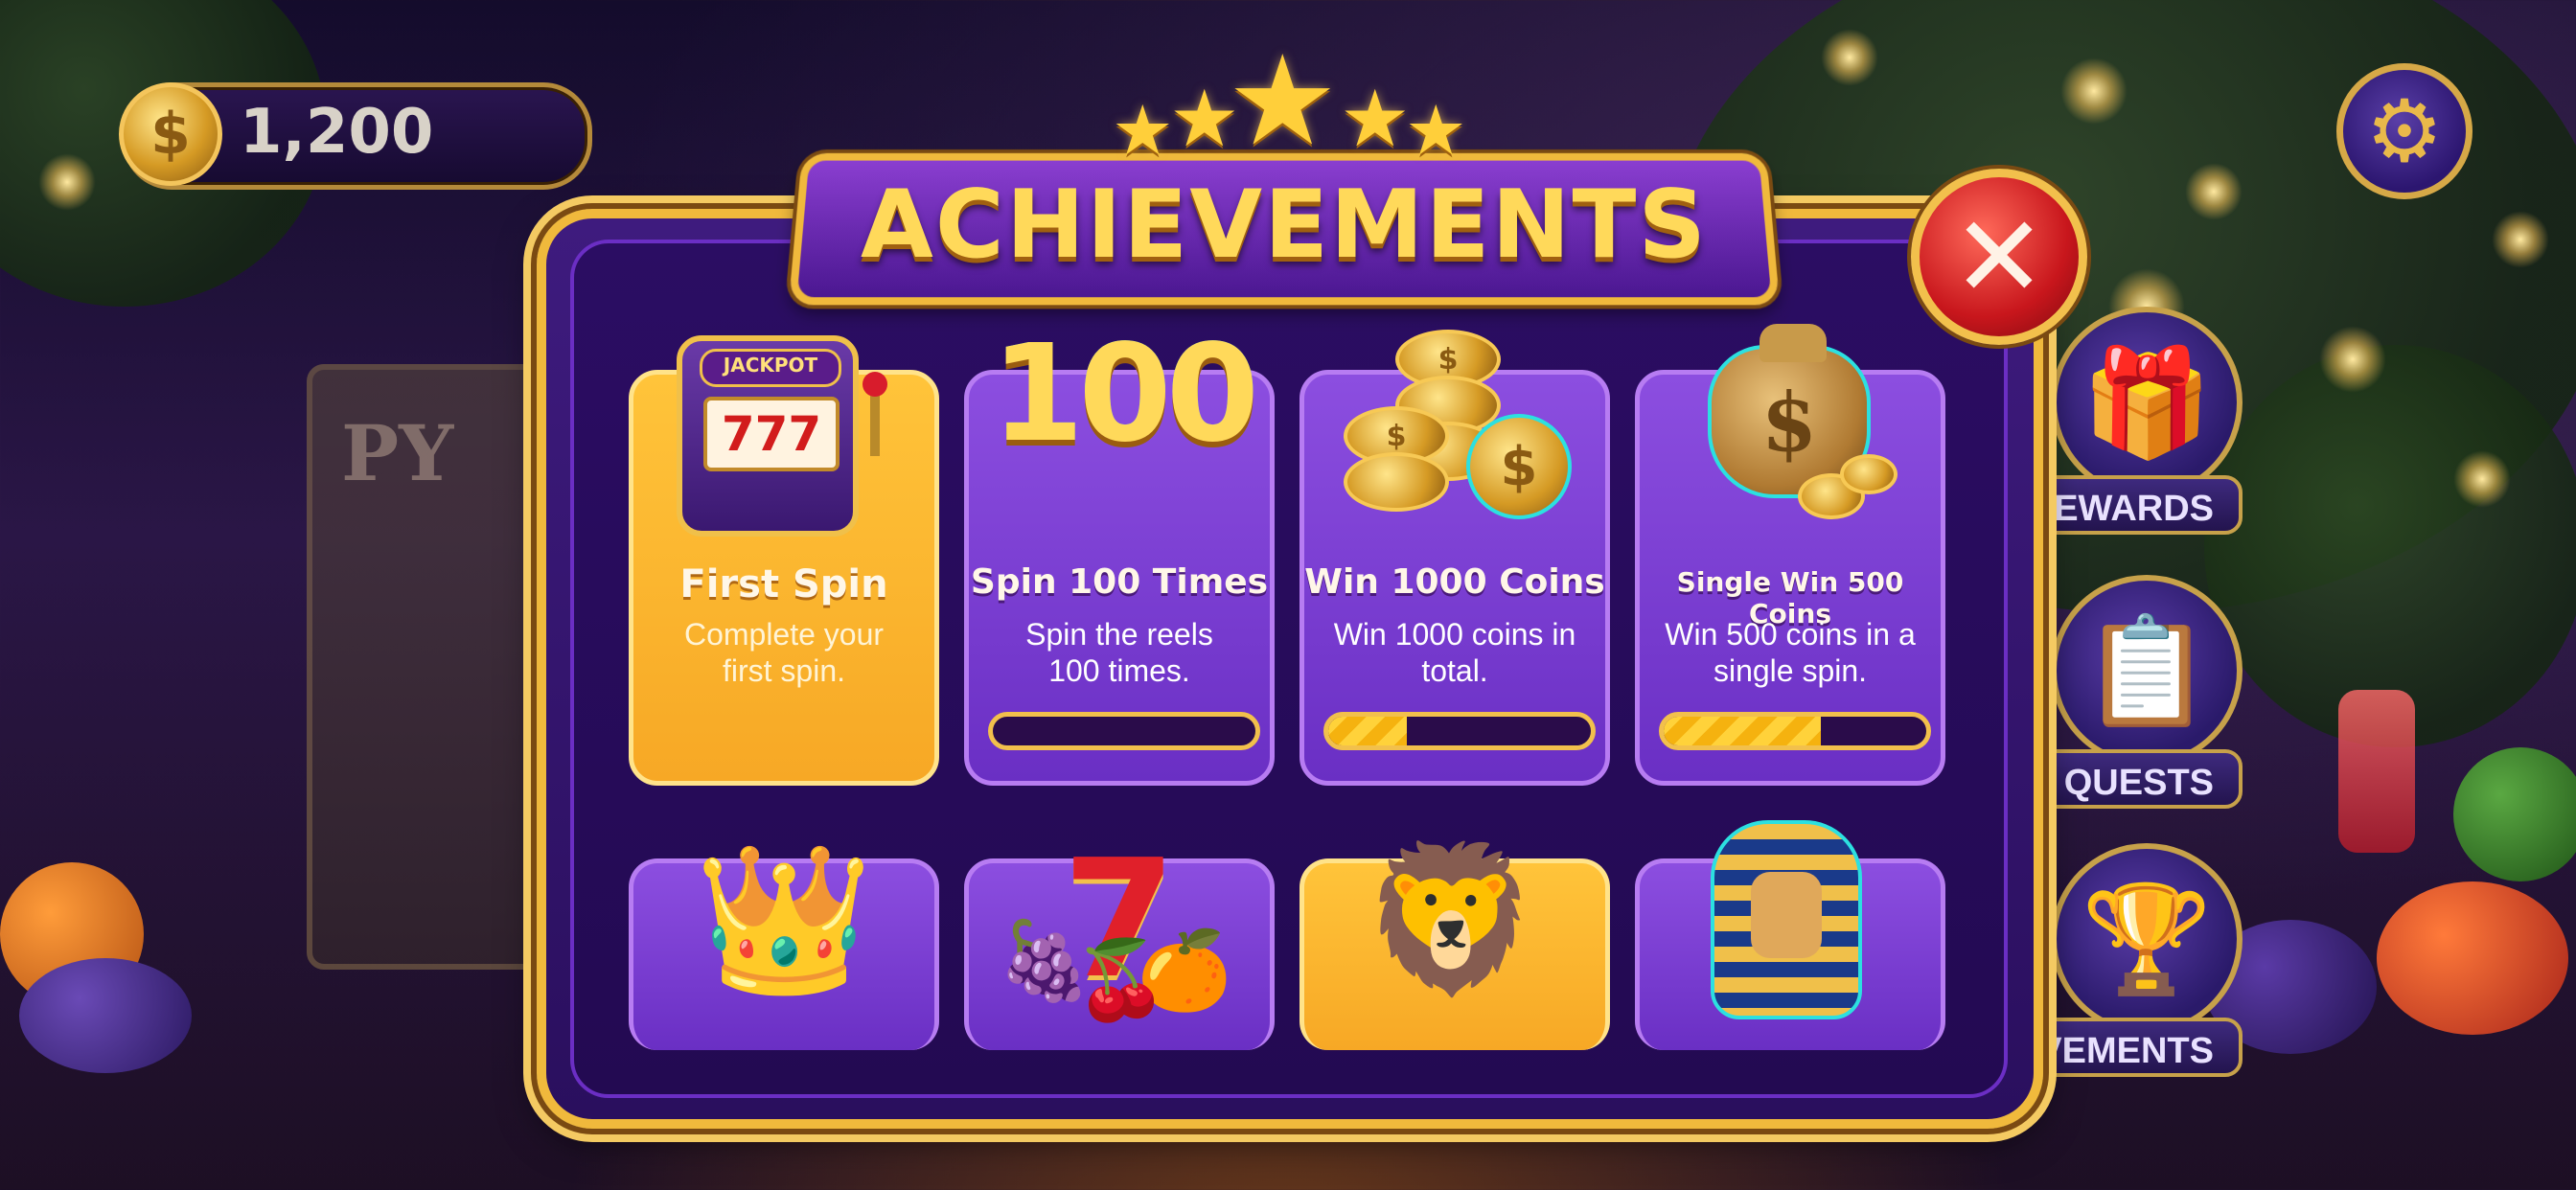  I want to click on number-100-icon: 100, so click(1125, 394).